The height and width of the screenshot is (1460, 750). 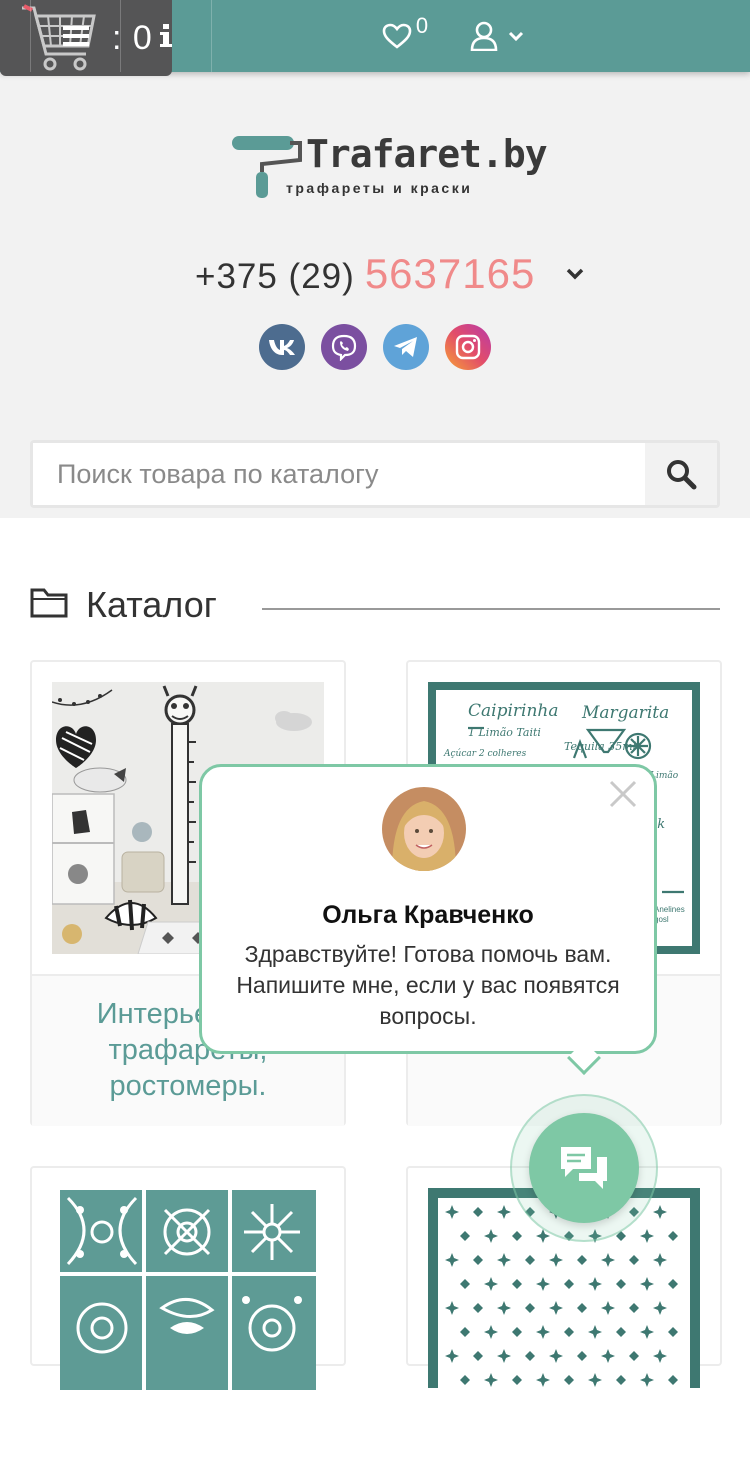 I want to click on account-button, so click(x=497, y=36).